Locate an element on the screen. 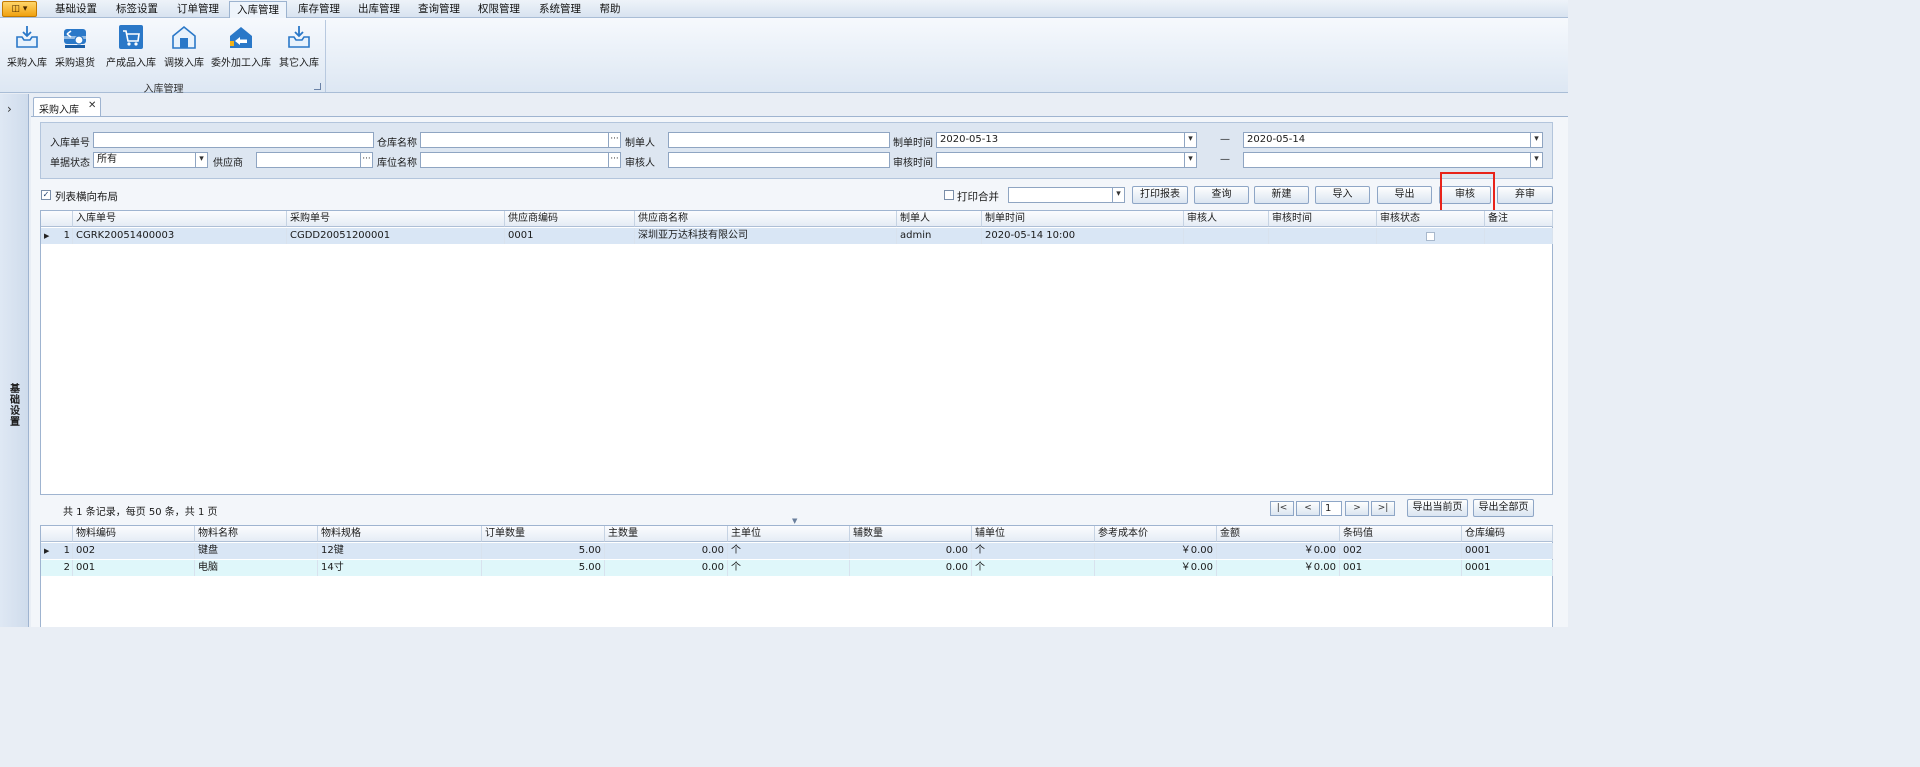 The height and width of the screenshot is (767, 1920). column-header: 条码值 is located at coordinates (1401, 534).